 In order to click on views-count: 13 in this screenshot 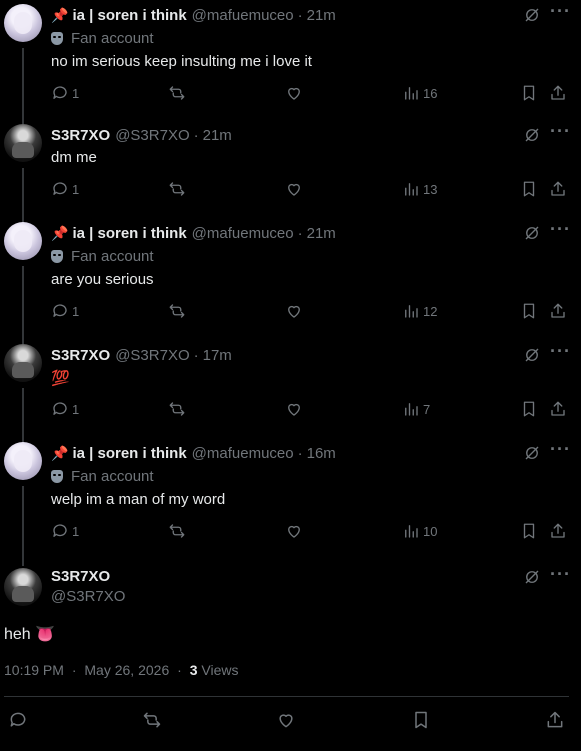, I will do `click(430, 189)`.